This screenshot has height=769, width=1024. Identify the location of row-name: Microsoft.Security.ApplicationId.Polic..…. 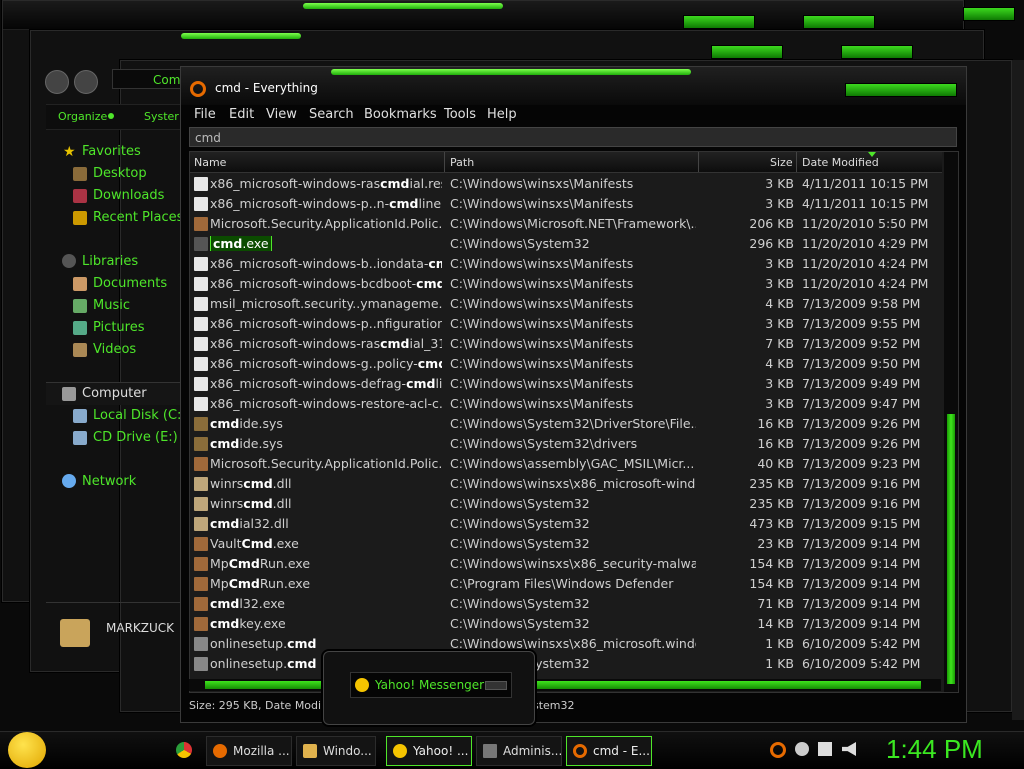
(326, 463).